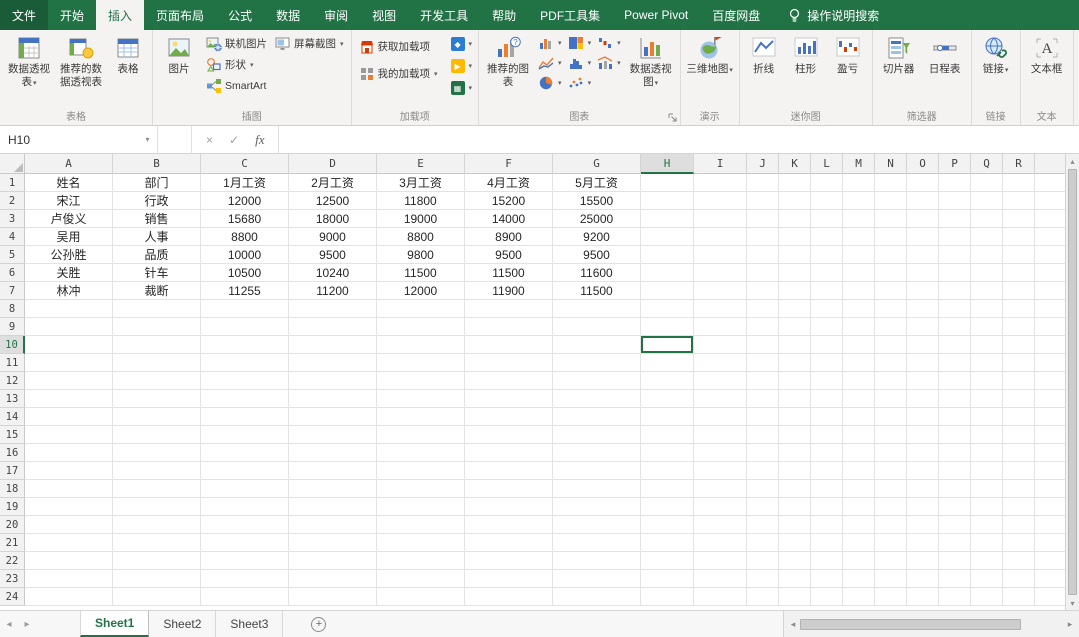 This screenshot has height=637, width=1079. I want to click on cell-C9, so click(245, 327).